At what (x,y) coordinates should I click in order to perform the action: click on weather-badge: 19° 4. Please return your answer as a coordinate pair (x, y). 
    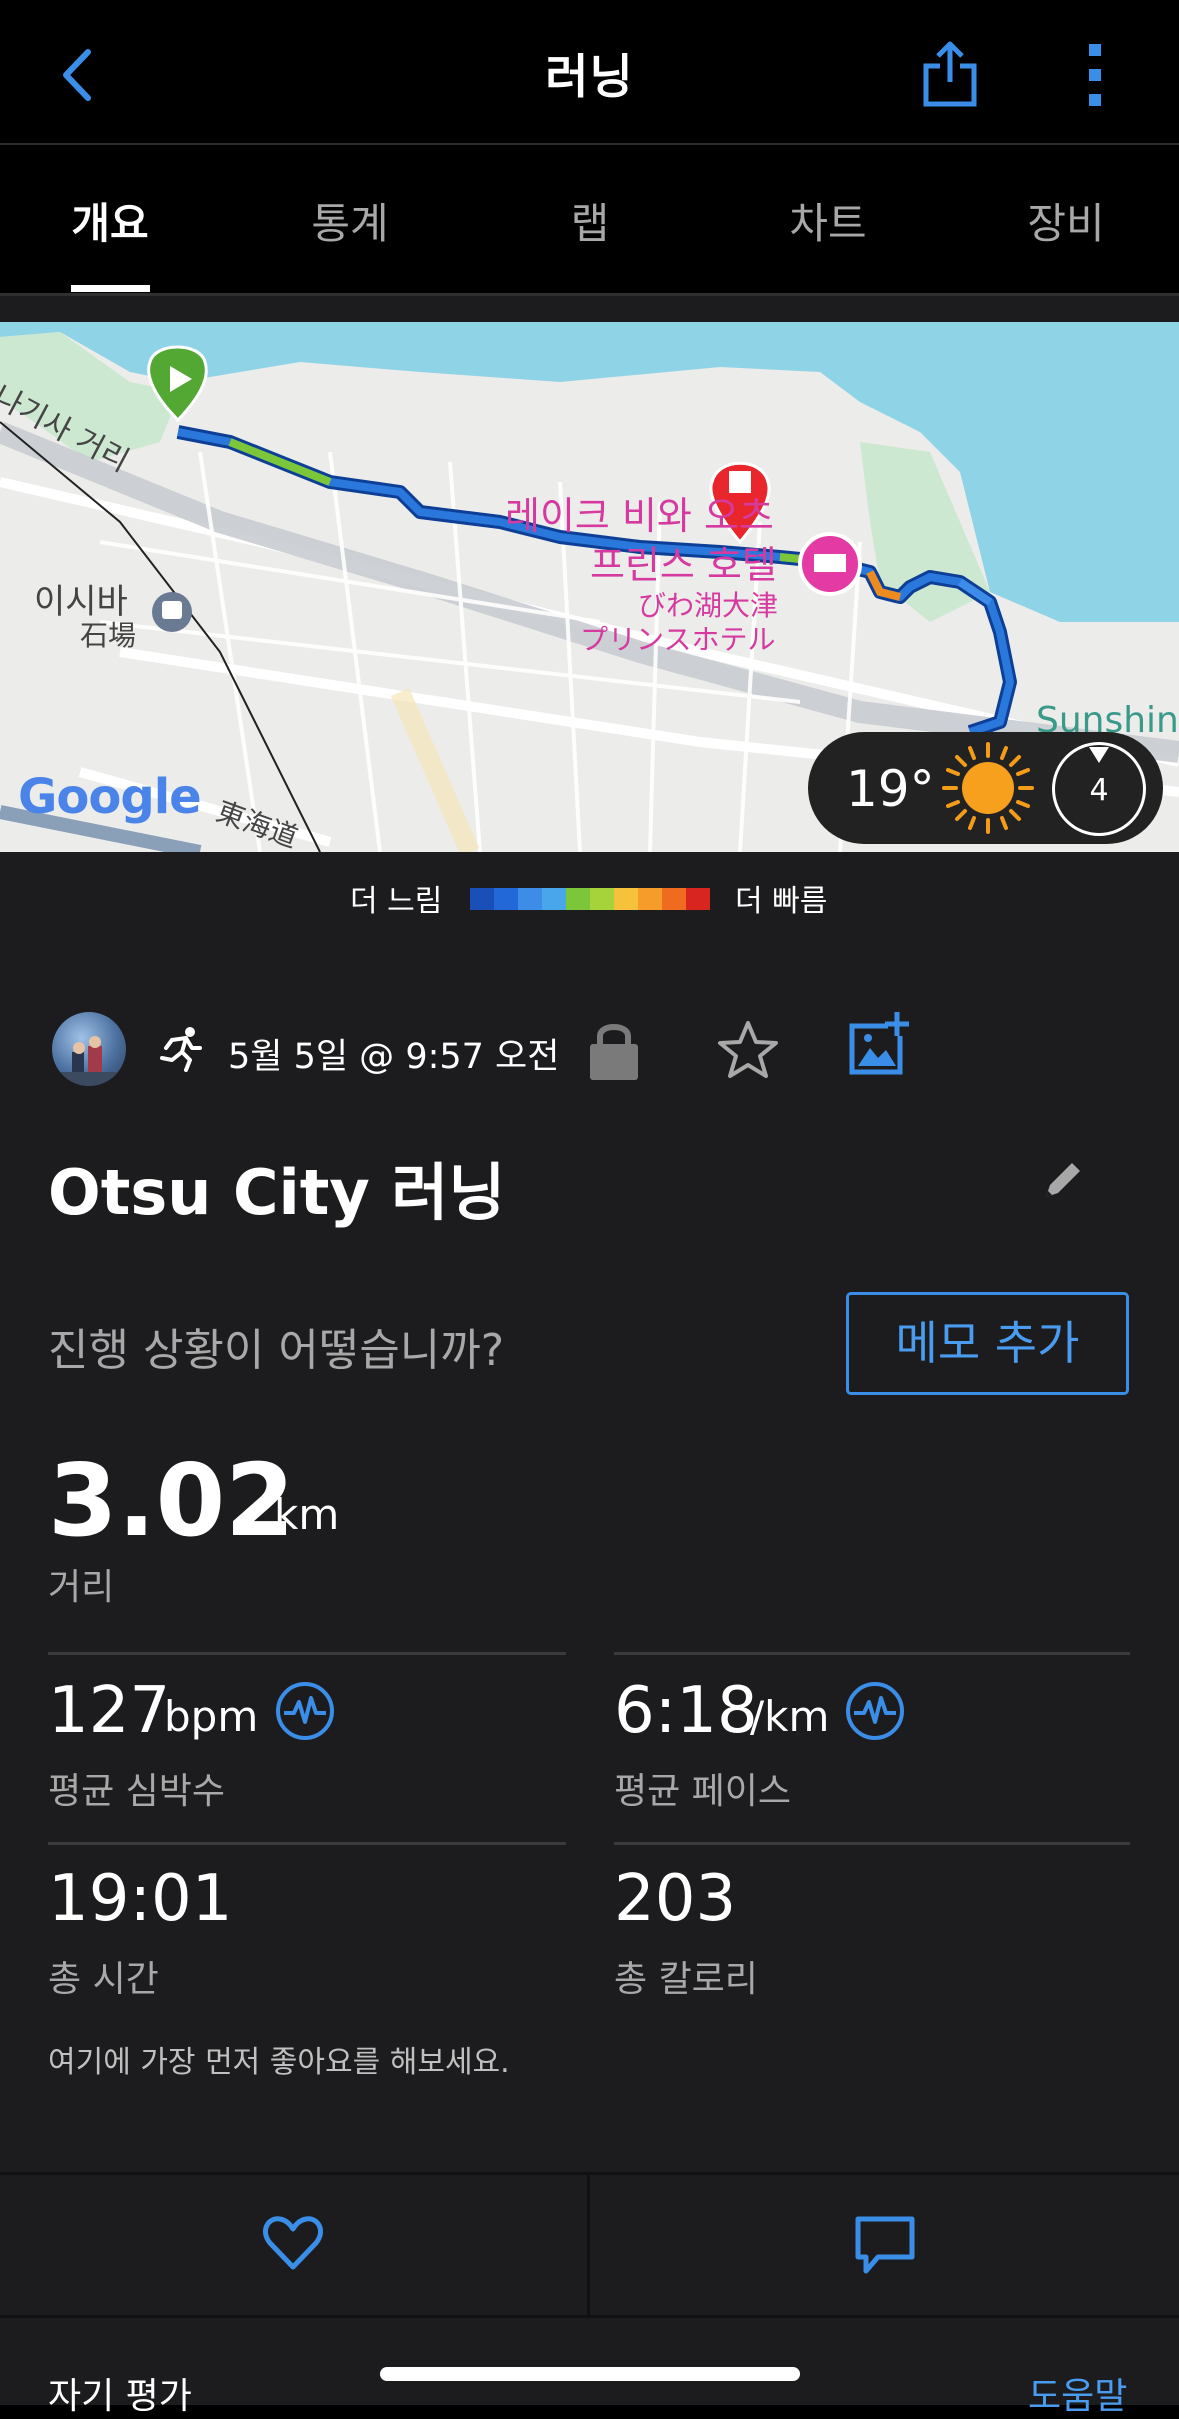
    Looking at the image, I should click on (985, 788).